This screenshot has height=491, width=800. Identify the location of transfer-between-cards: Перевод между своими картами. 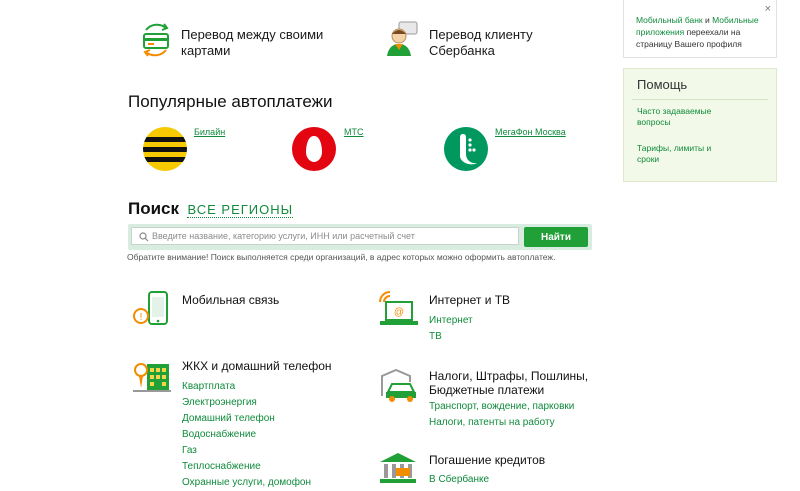
(238, 42).